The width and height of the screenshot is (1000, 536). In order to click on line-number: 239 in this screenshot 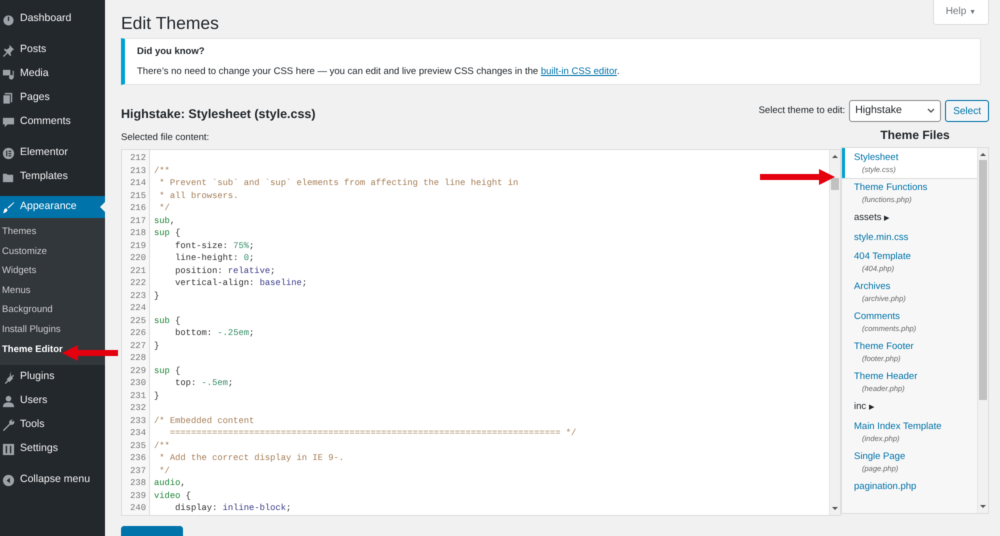, I will do `click(138, 496)`.